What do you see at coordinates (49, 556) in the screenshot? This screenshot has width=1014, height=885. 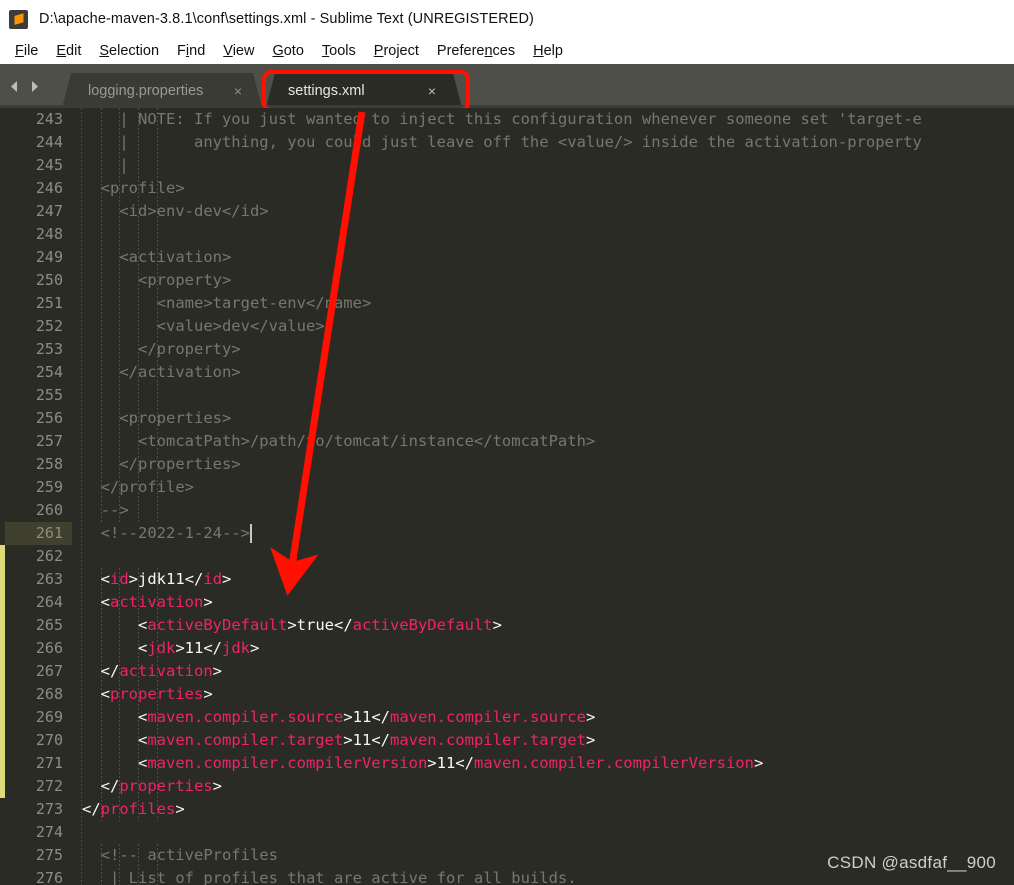 I see `line-number: 262` at bounding box center [49, 556].